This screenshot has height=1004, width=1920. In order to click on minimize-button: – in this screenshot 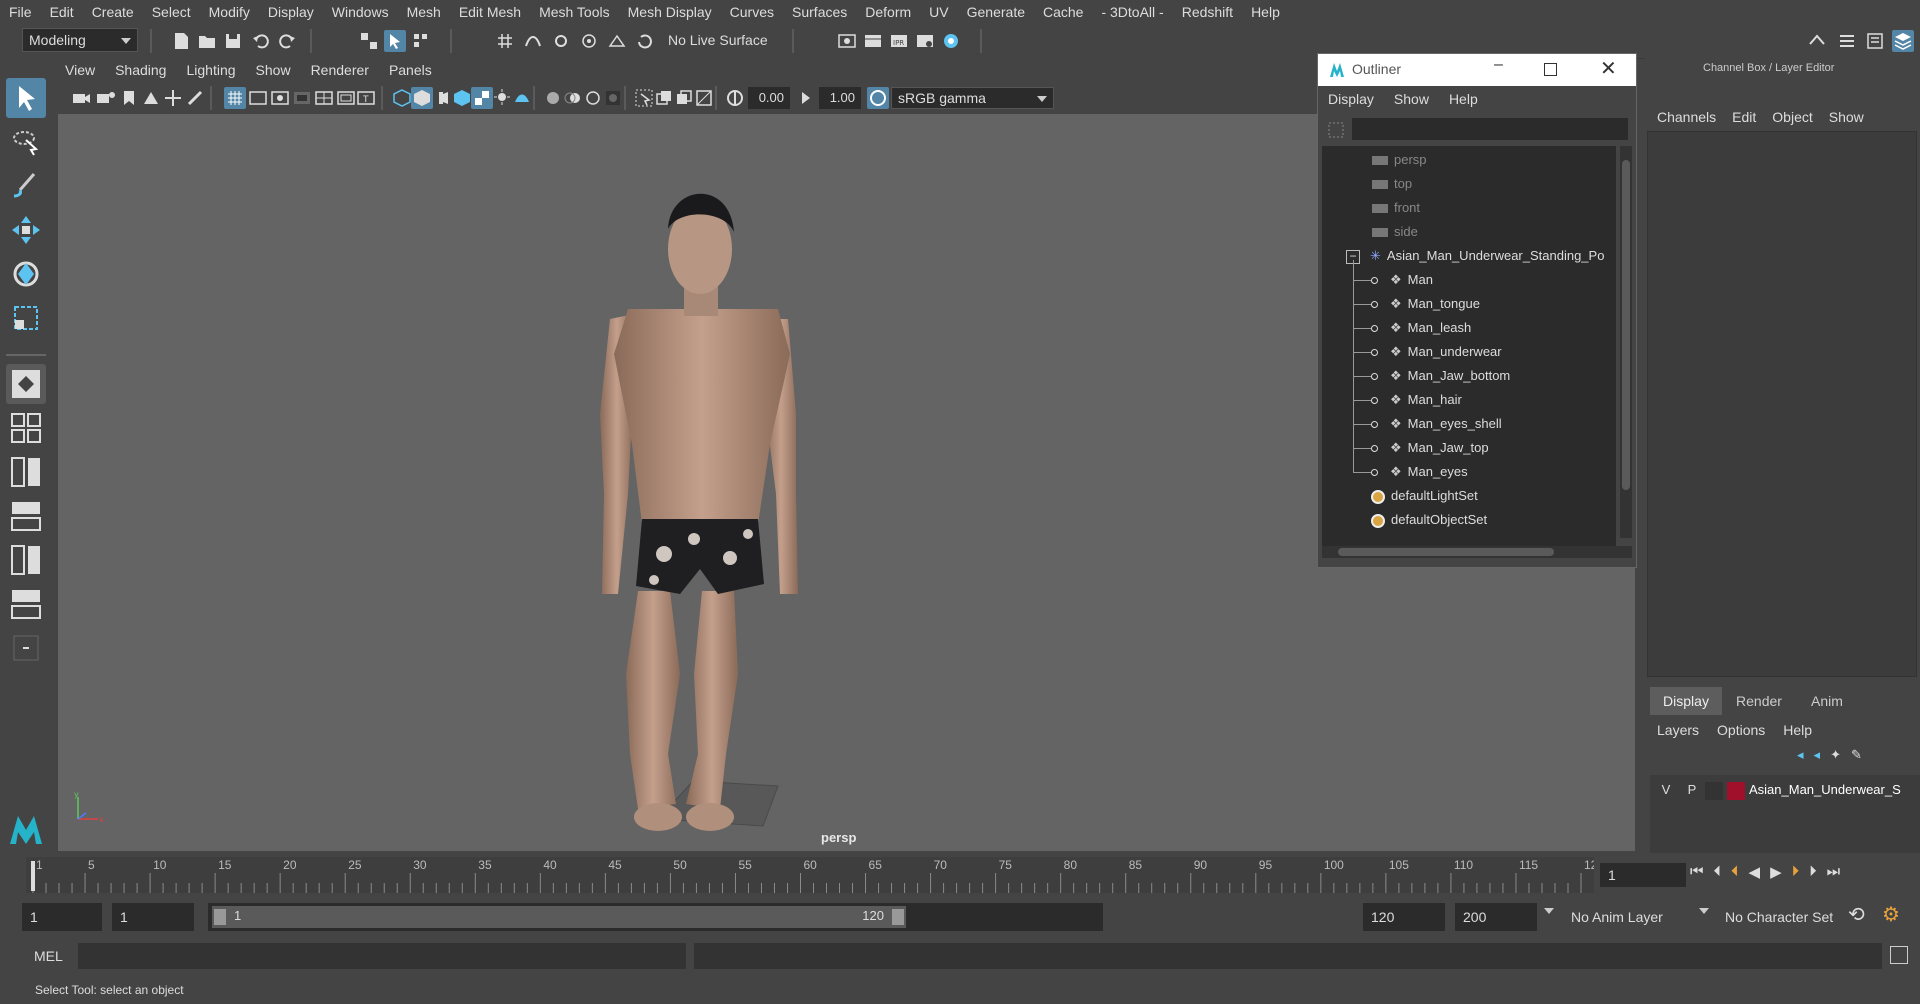, I will do `click(1498, 65)`.